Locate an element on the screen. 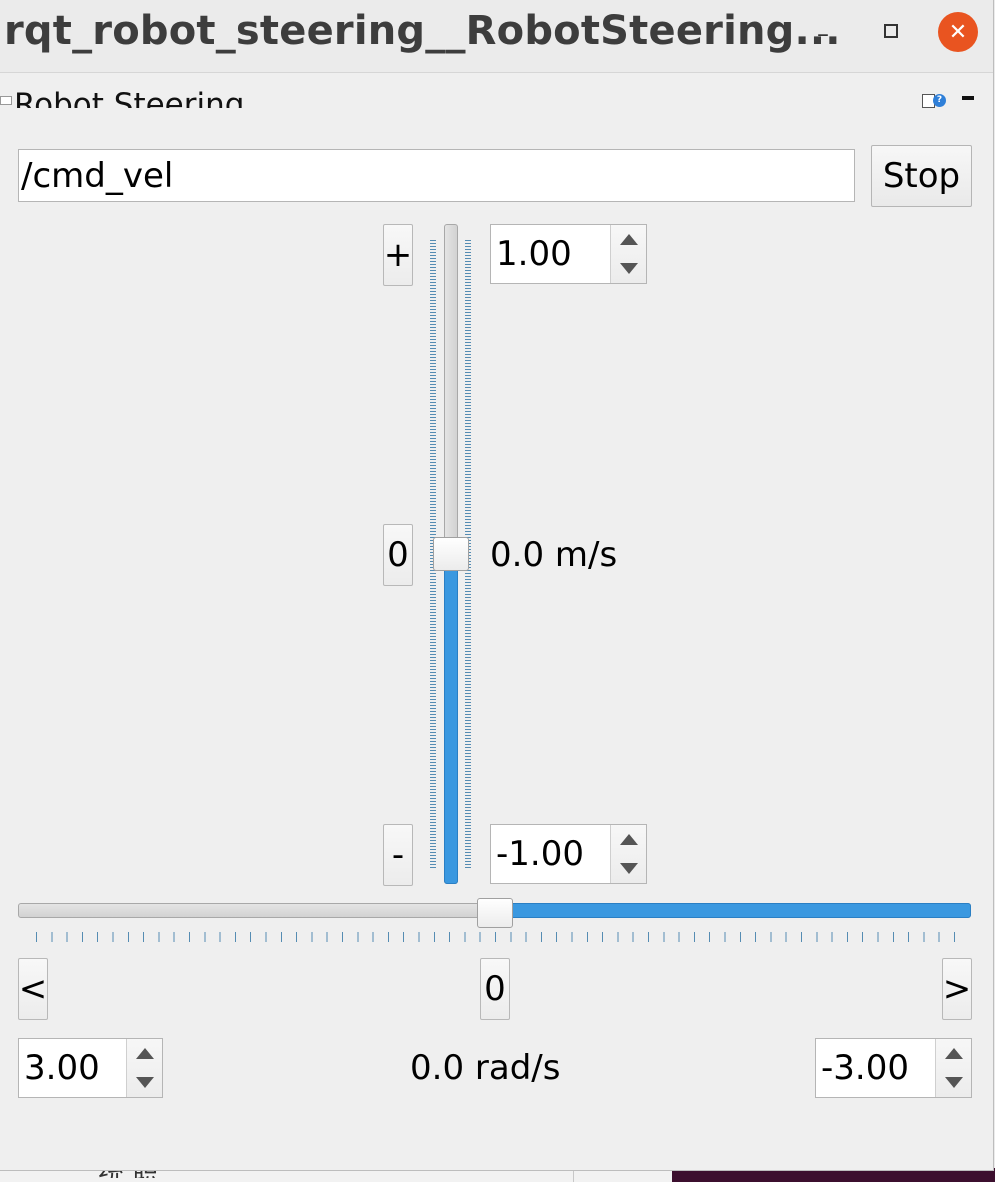 The image size is (995, 1182). angular-max-down-button is located at coordinates (144, 1082).